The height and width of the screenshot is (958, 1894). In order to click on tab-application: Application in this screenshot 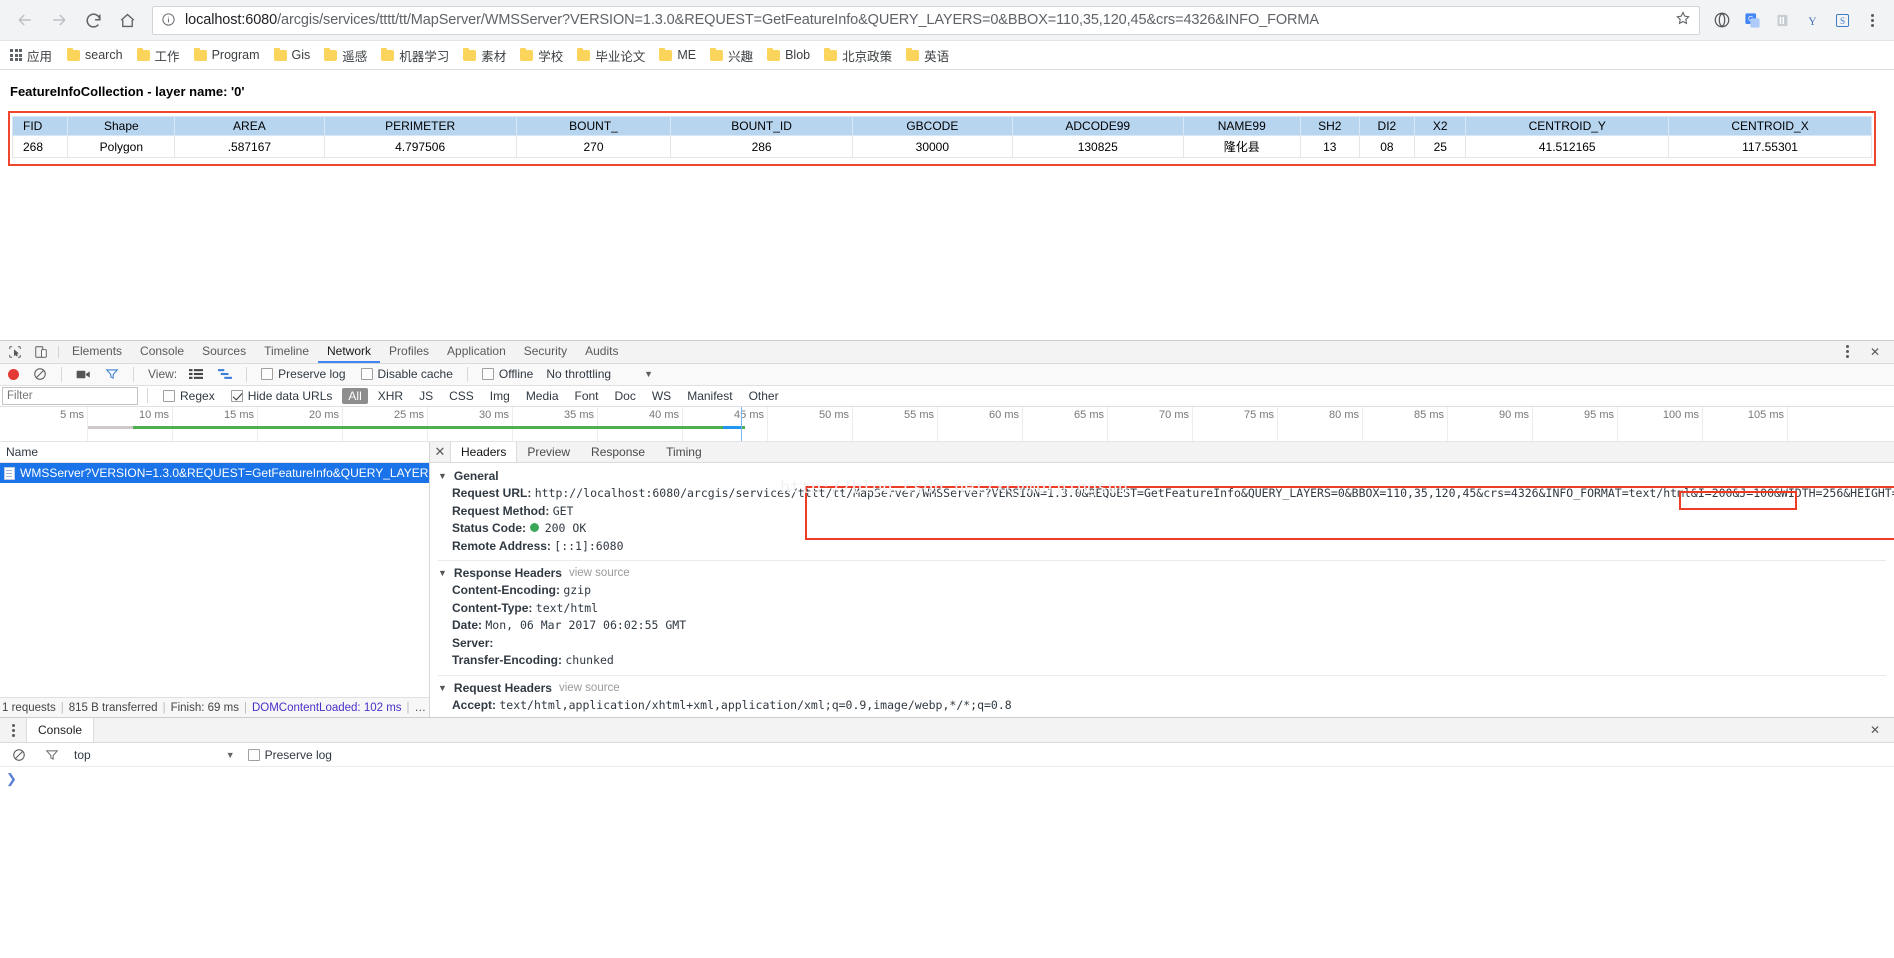, I will do `click(476, 352)`.